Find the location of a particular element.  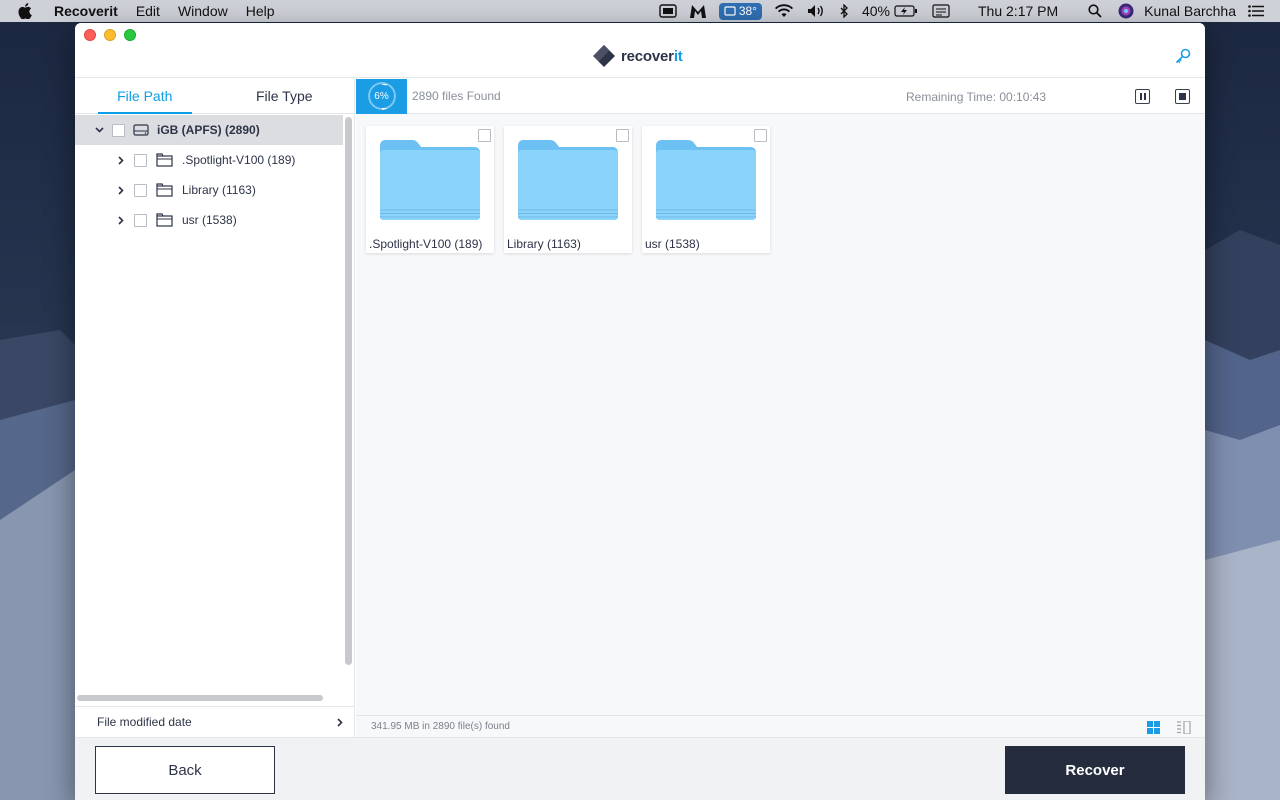

stop-icon is located at coordinates (1182, 96).